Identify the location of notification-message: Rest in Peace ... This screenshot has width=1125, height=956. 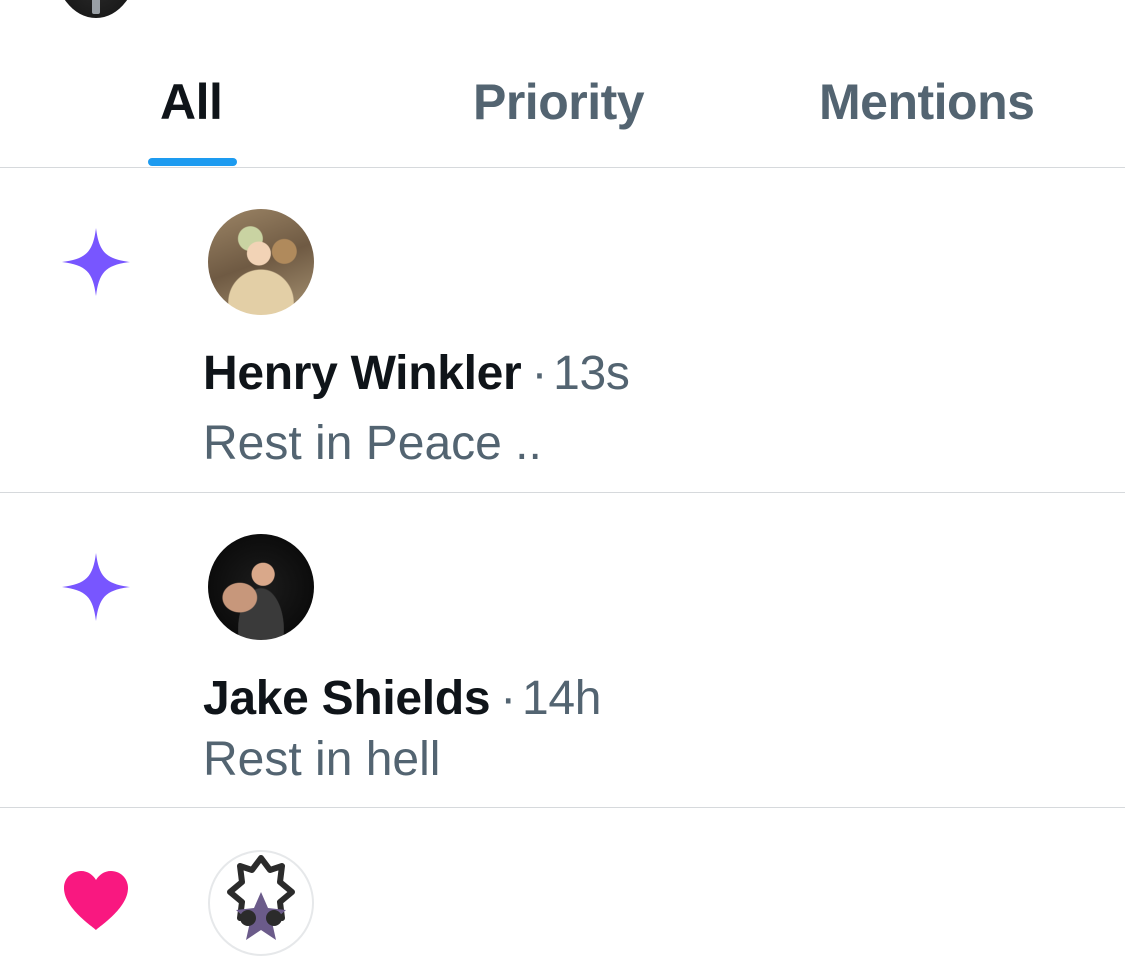
(372, 443).